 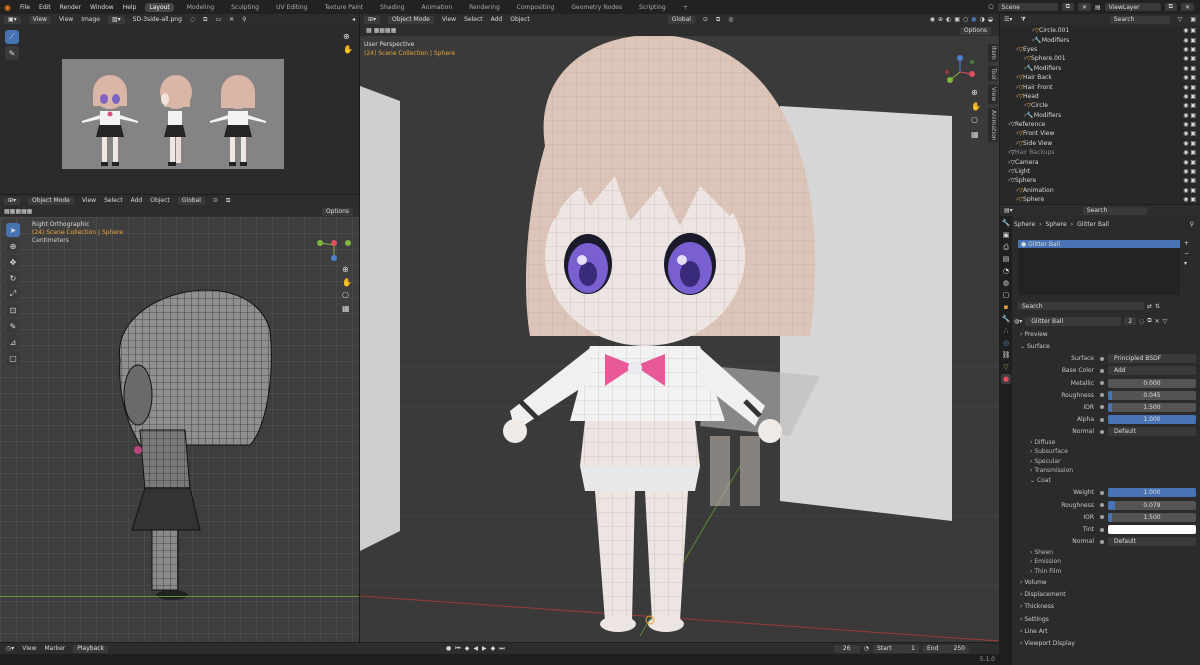 I want to click on subpanel-thin-film: › Thin Film, so click(x=1106, y=571).